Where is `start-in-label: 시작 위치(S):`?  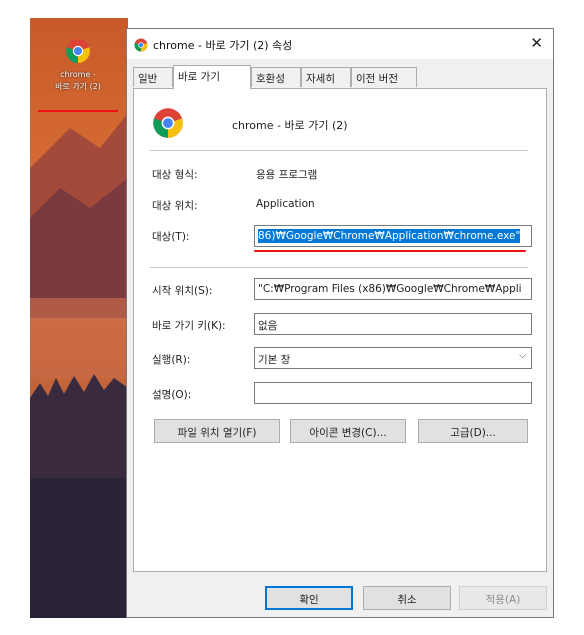 start-in-label: 시작 위치(S): is located at coordinates (182, 291).